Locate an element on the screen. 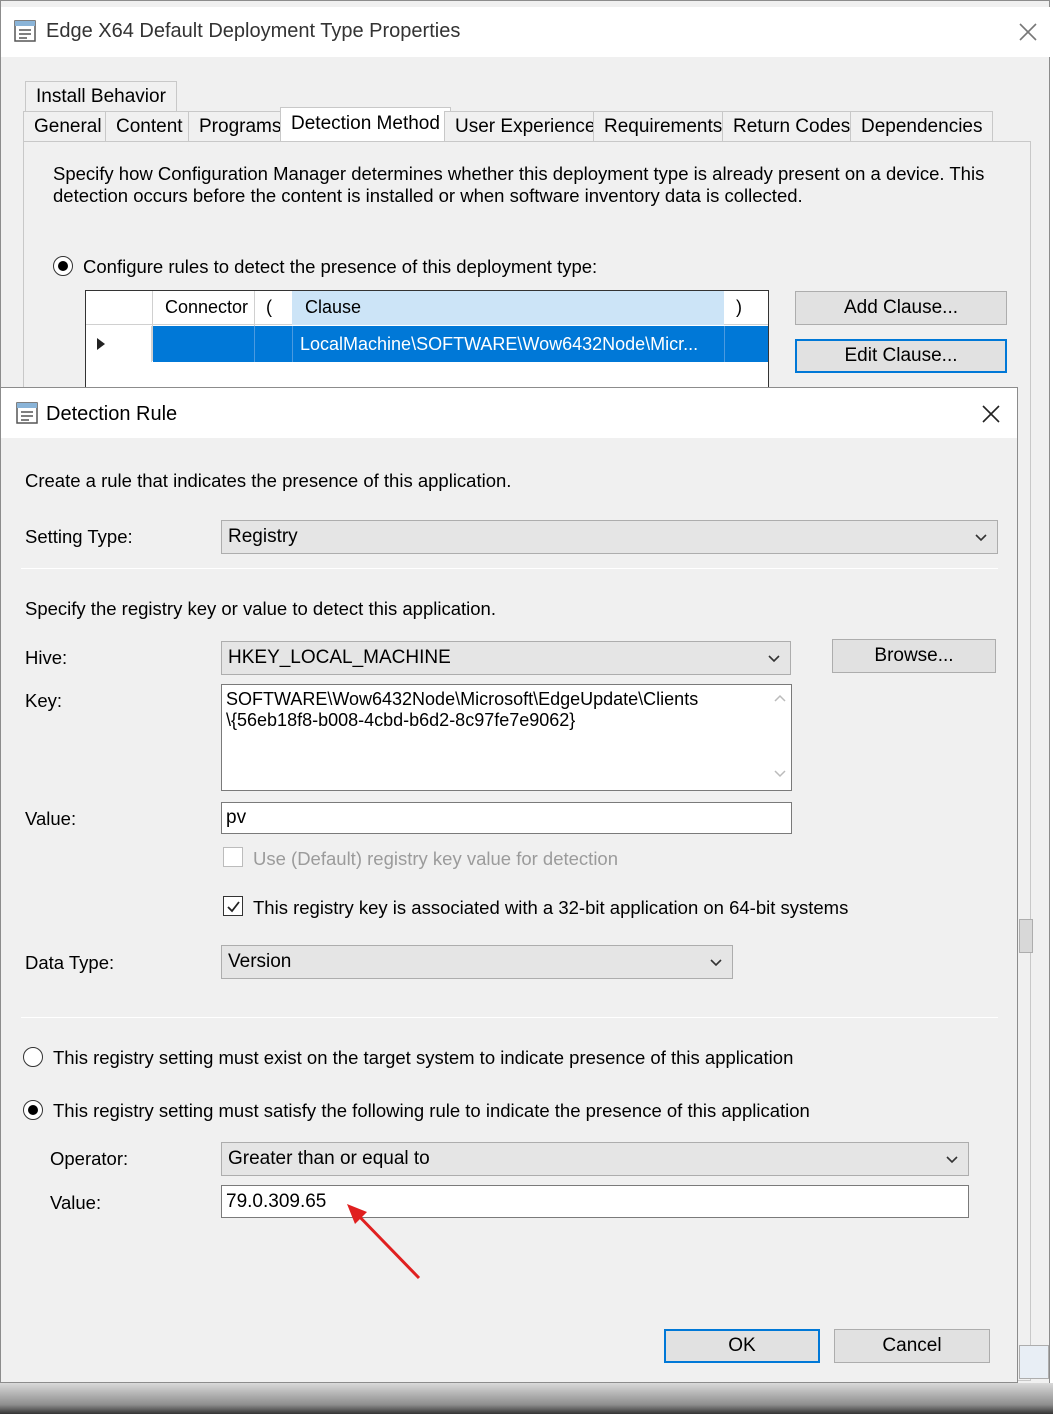 Image resolution: width=1053 pixels, height=1414 pixels. operator-label: Operator: is located at coordinates (89, 1158).